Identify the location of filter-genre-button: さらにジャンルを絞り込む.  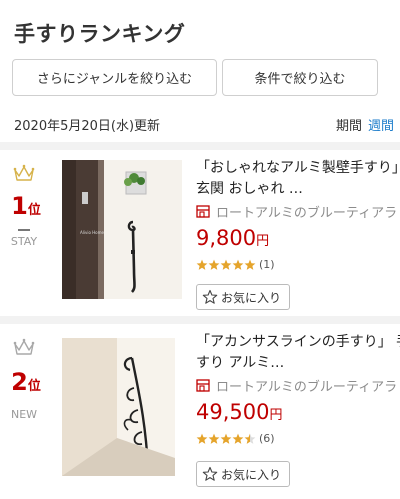
(114, 77).